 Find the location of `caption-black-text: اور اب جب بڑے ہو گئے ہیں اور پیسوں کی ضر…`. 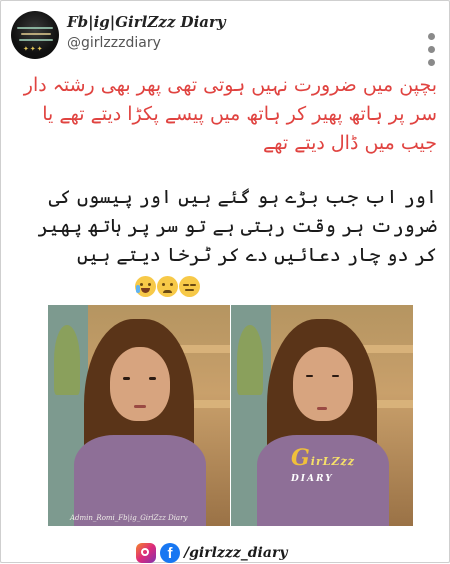

caption-black-text: اور اب جب بڑے ہو گئے ہیں اور پیسوں کی ضر… is located at coordinates (237, 226).